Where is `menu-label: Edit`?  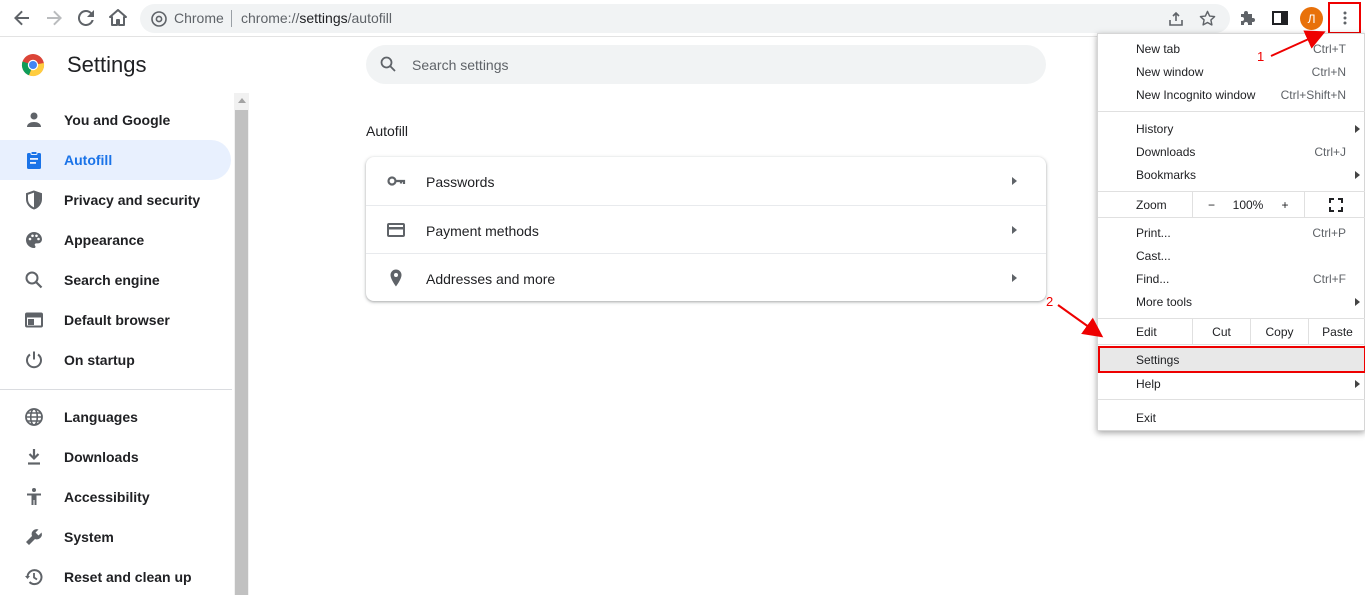
menu-label: Edit is located at coordinates (1146, 332).